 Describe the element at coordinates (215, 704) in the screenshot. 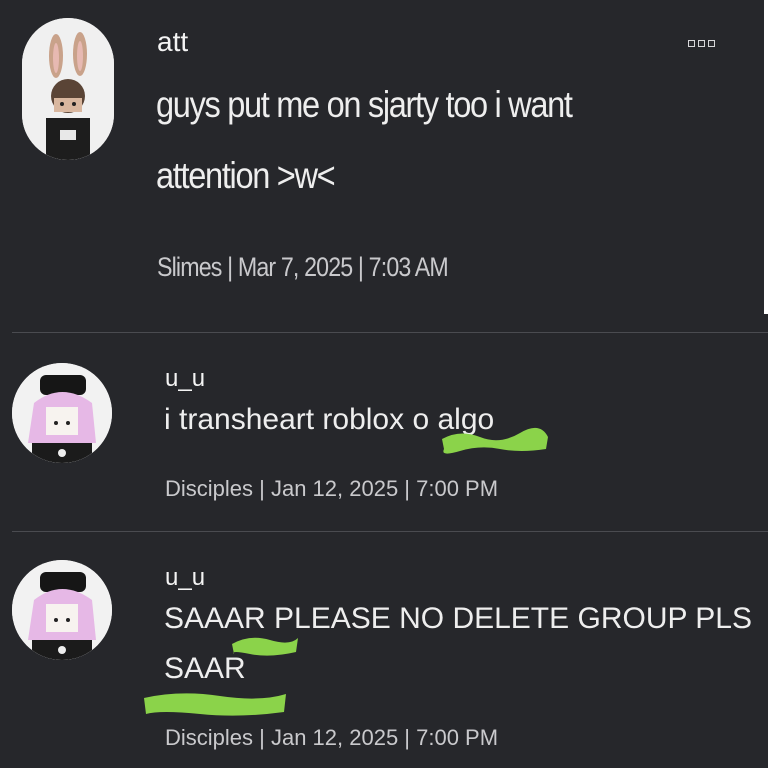

I see `redaction-scribble` at that location.